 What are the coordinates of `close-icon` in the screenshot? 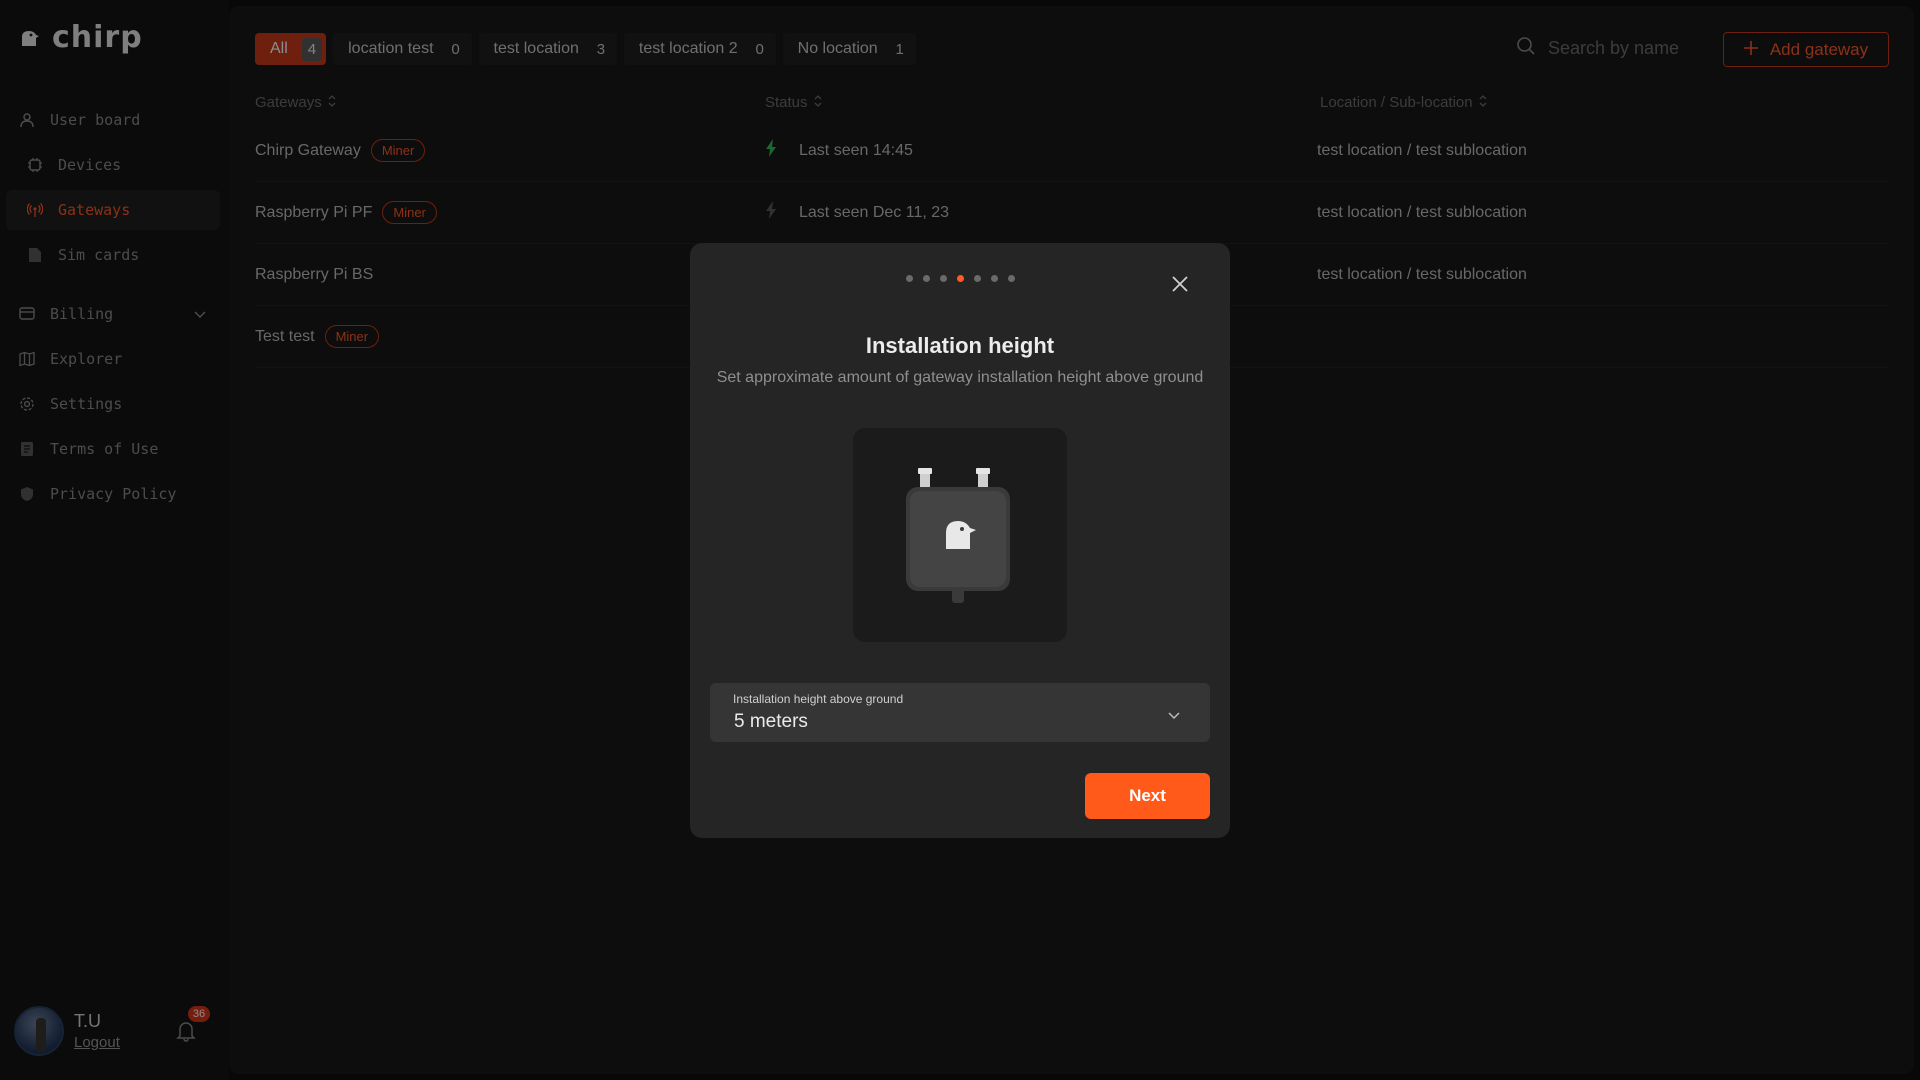 It's located at (1180, 286).